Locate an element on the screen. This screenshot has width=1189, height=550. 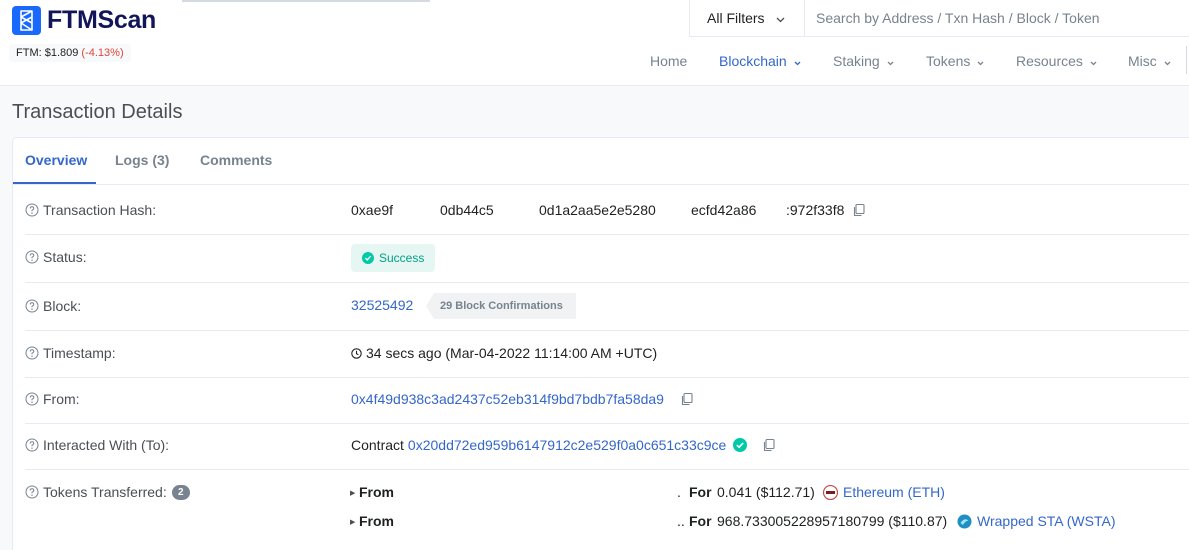
nav-blockchain: Blockchain is located at coordinates (760, 61).